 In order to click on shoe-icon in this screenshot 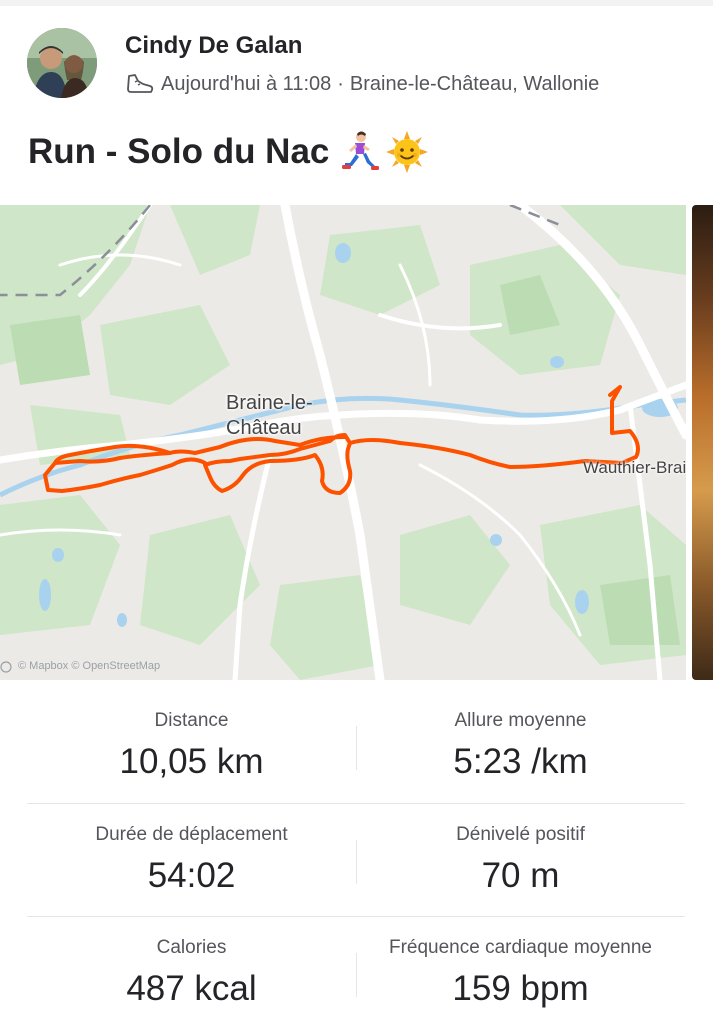, I will do `click(140, 84)`.